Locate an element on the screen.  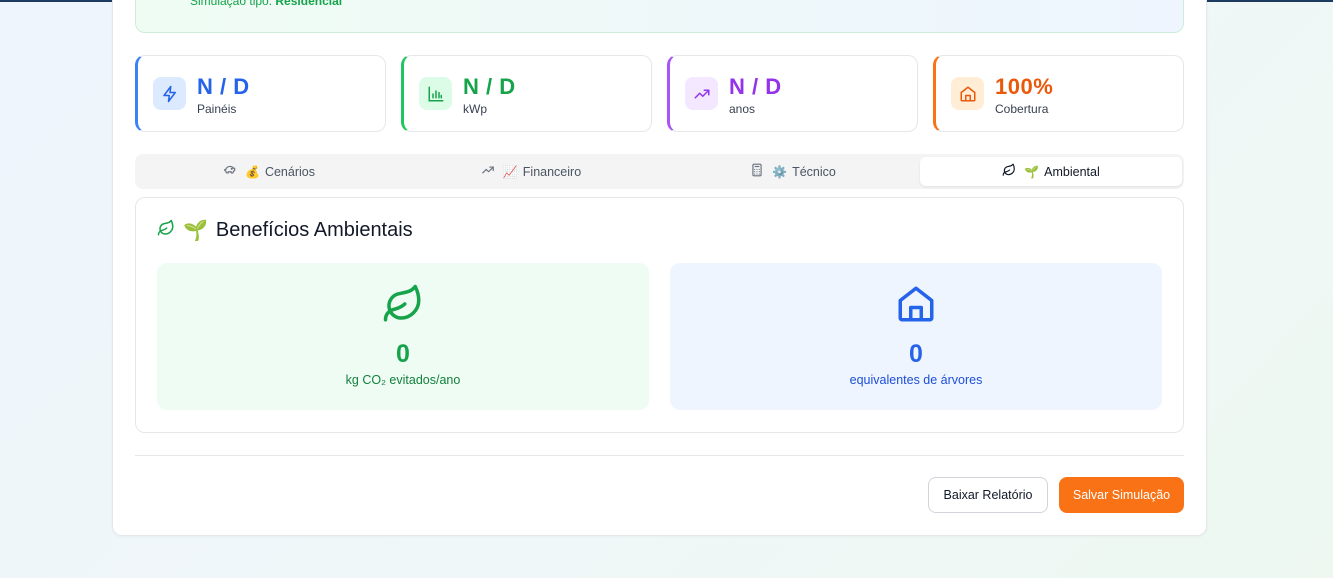
tab-ambiental: 🌱 Ambiental is located at coordinates (1051, 171).